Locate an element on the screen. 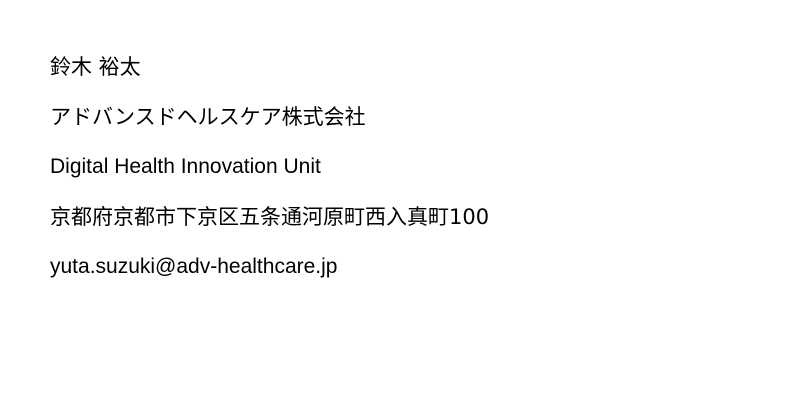 The height and width of the screenshot is (400, 800). company-name: アドバンスドヘルスケア株式会社 is located at coordinates (208, 117).